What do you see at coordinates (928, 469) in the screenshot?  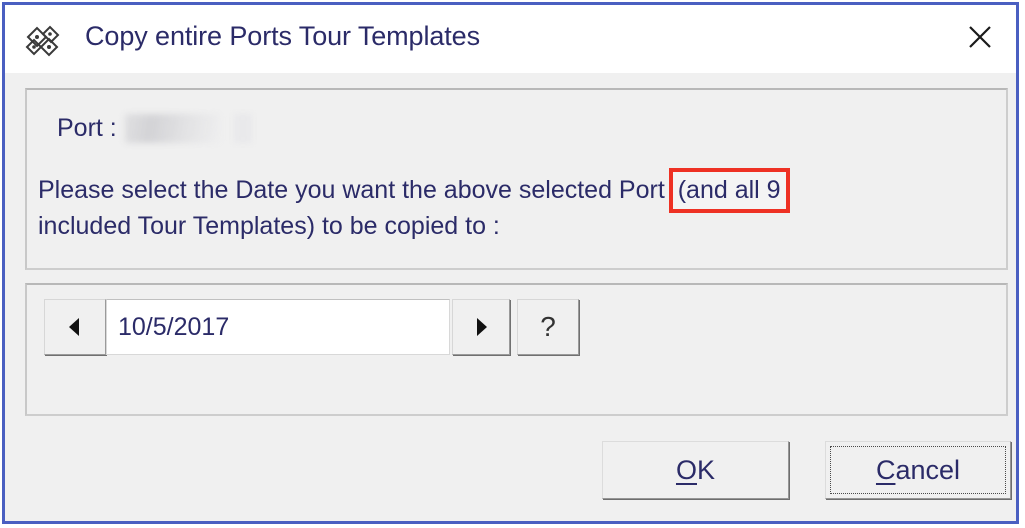 I see `cancel-rest-chars: ancel` at bounding box center [928, 469].